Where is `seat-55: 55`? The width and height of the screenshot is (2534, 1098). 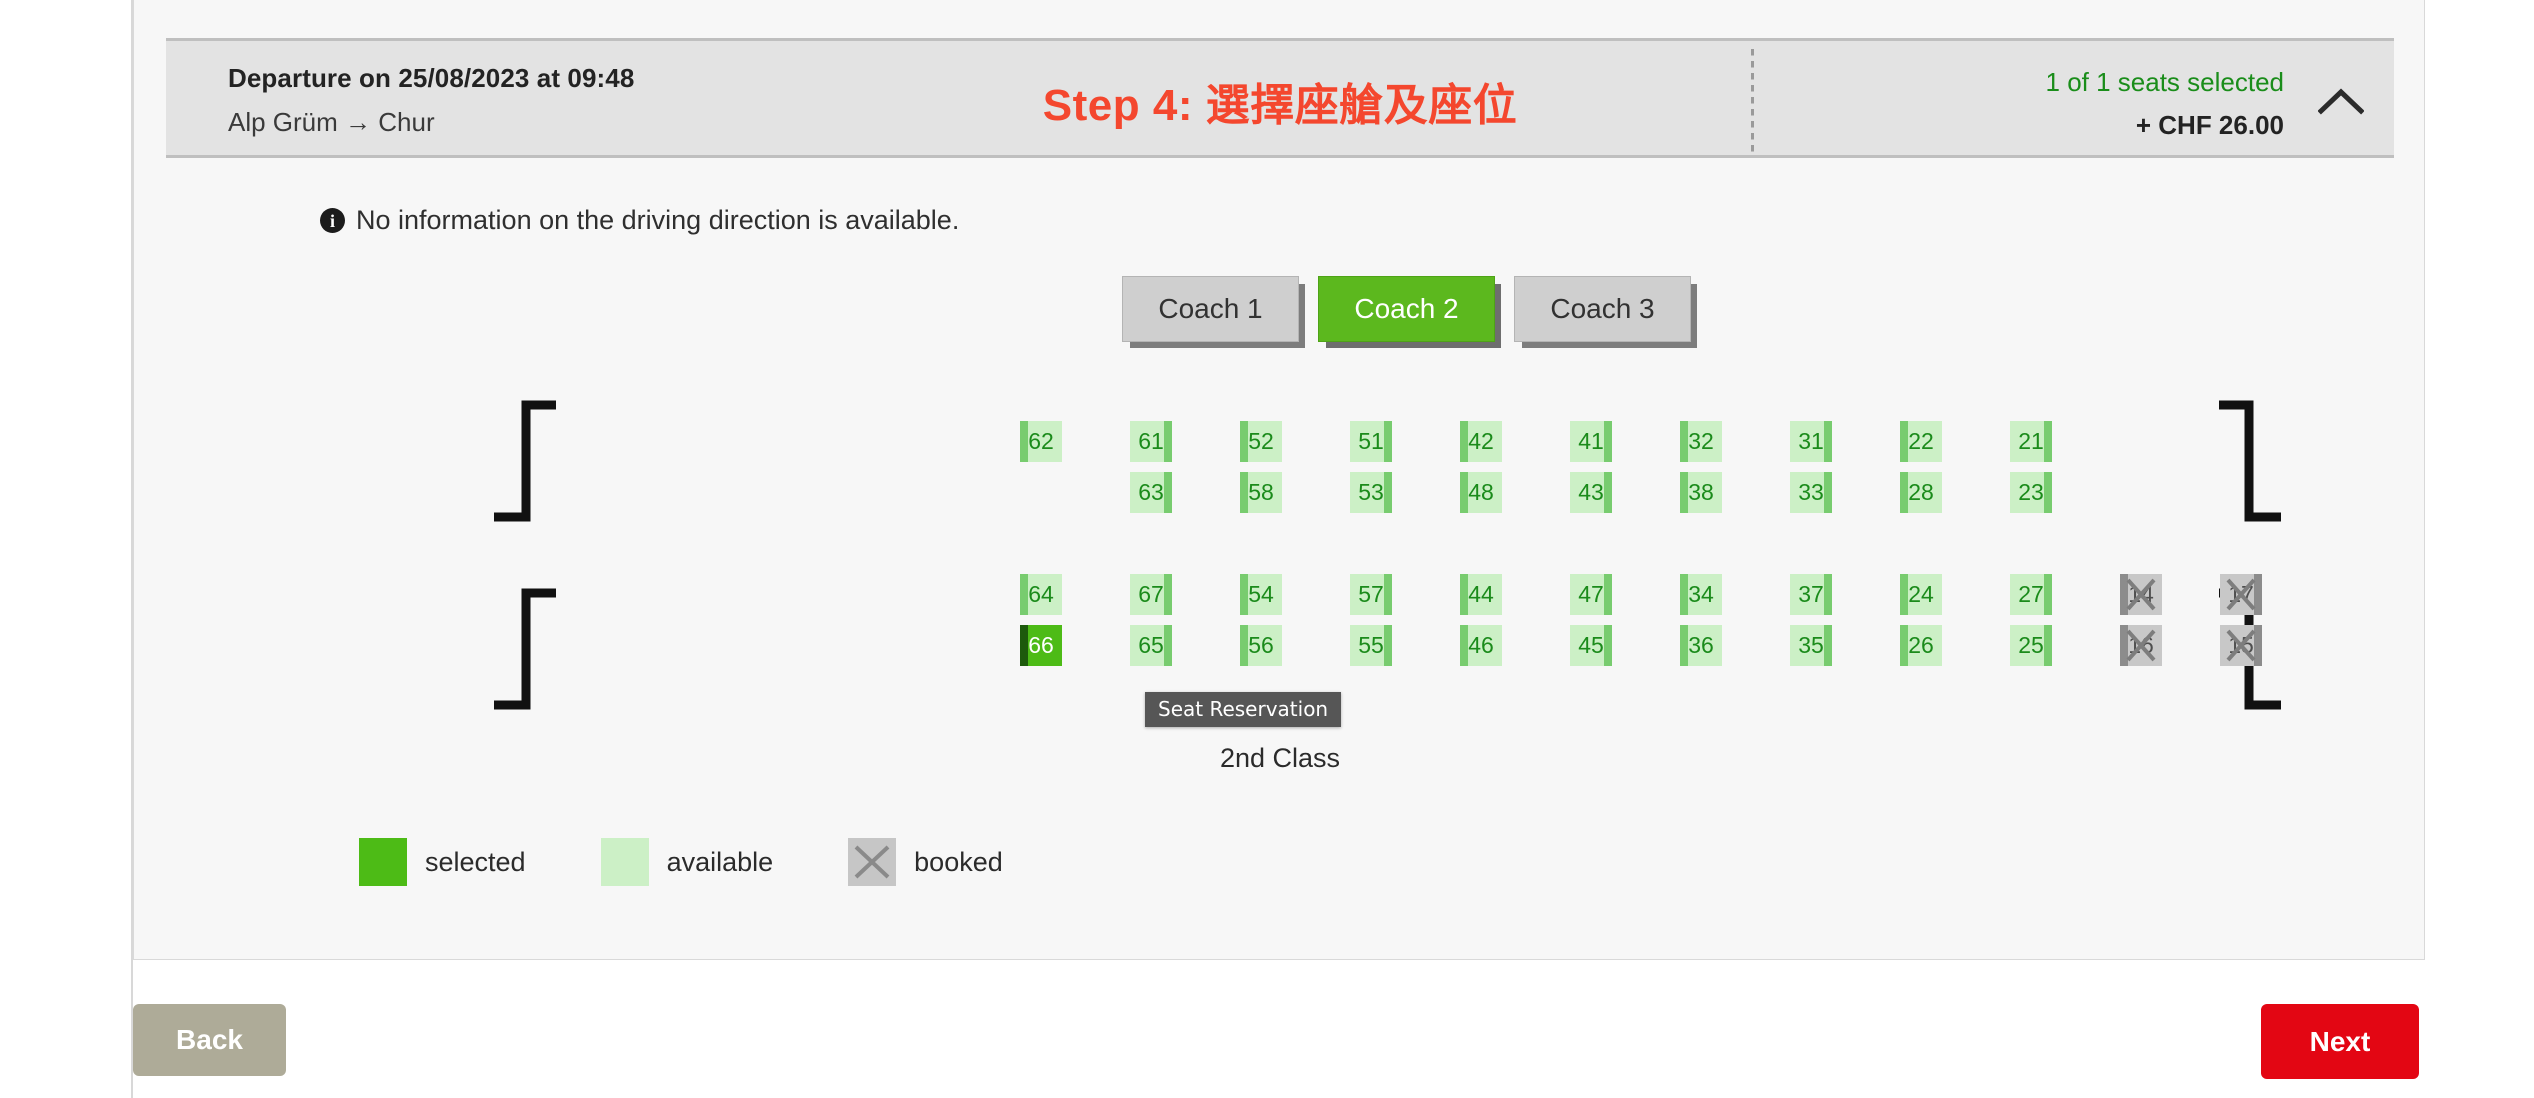
seat-55: 55 is located at coordinates (1371, 645).